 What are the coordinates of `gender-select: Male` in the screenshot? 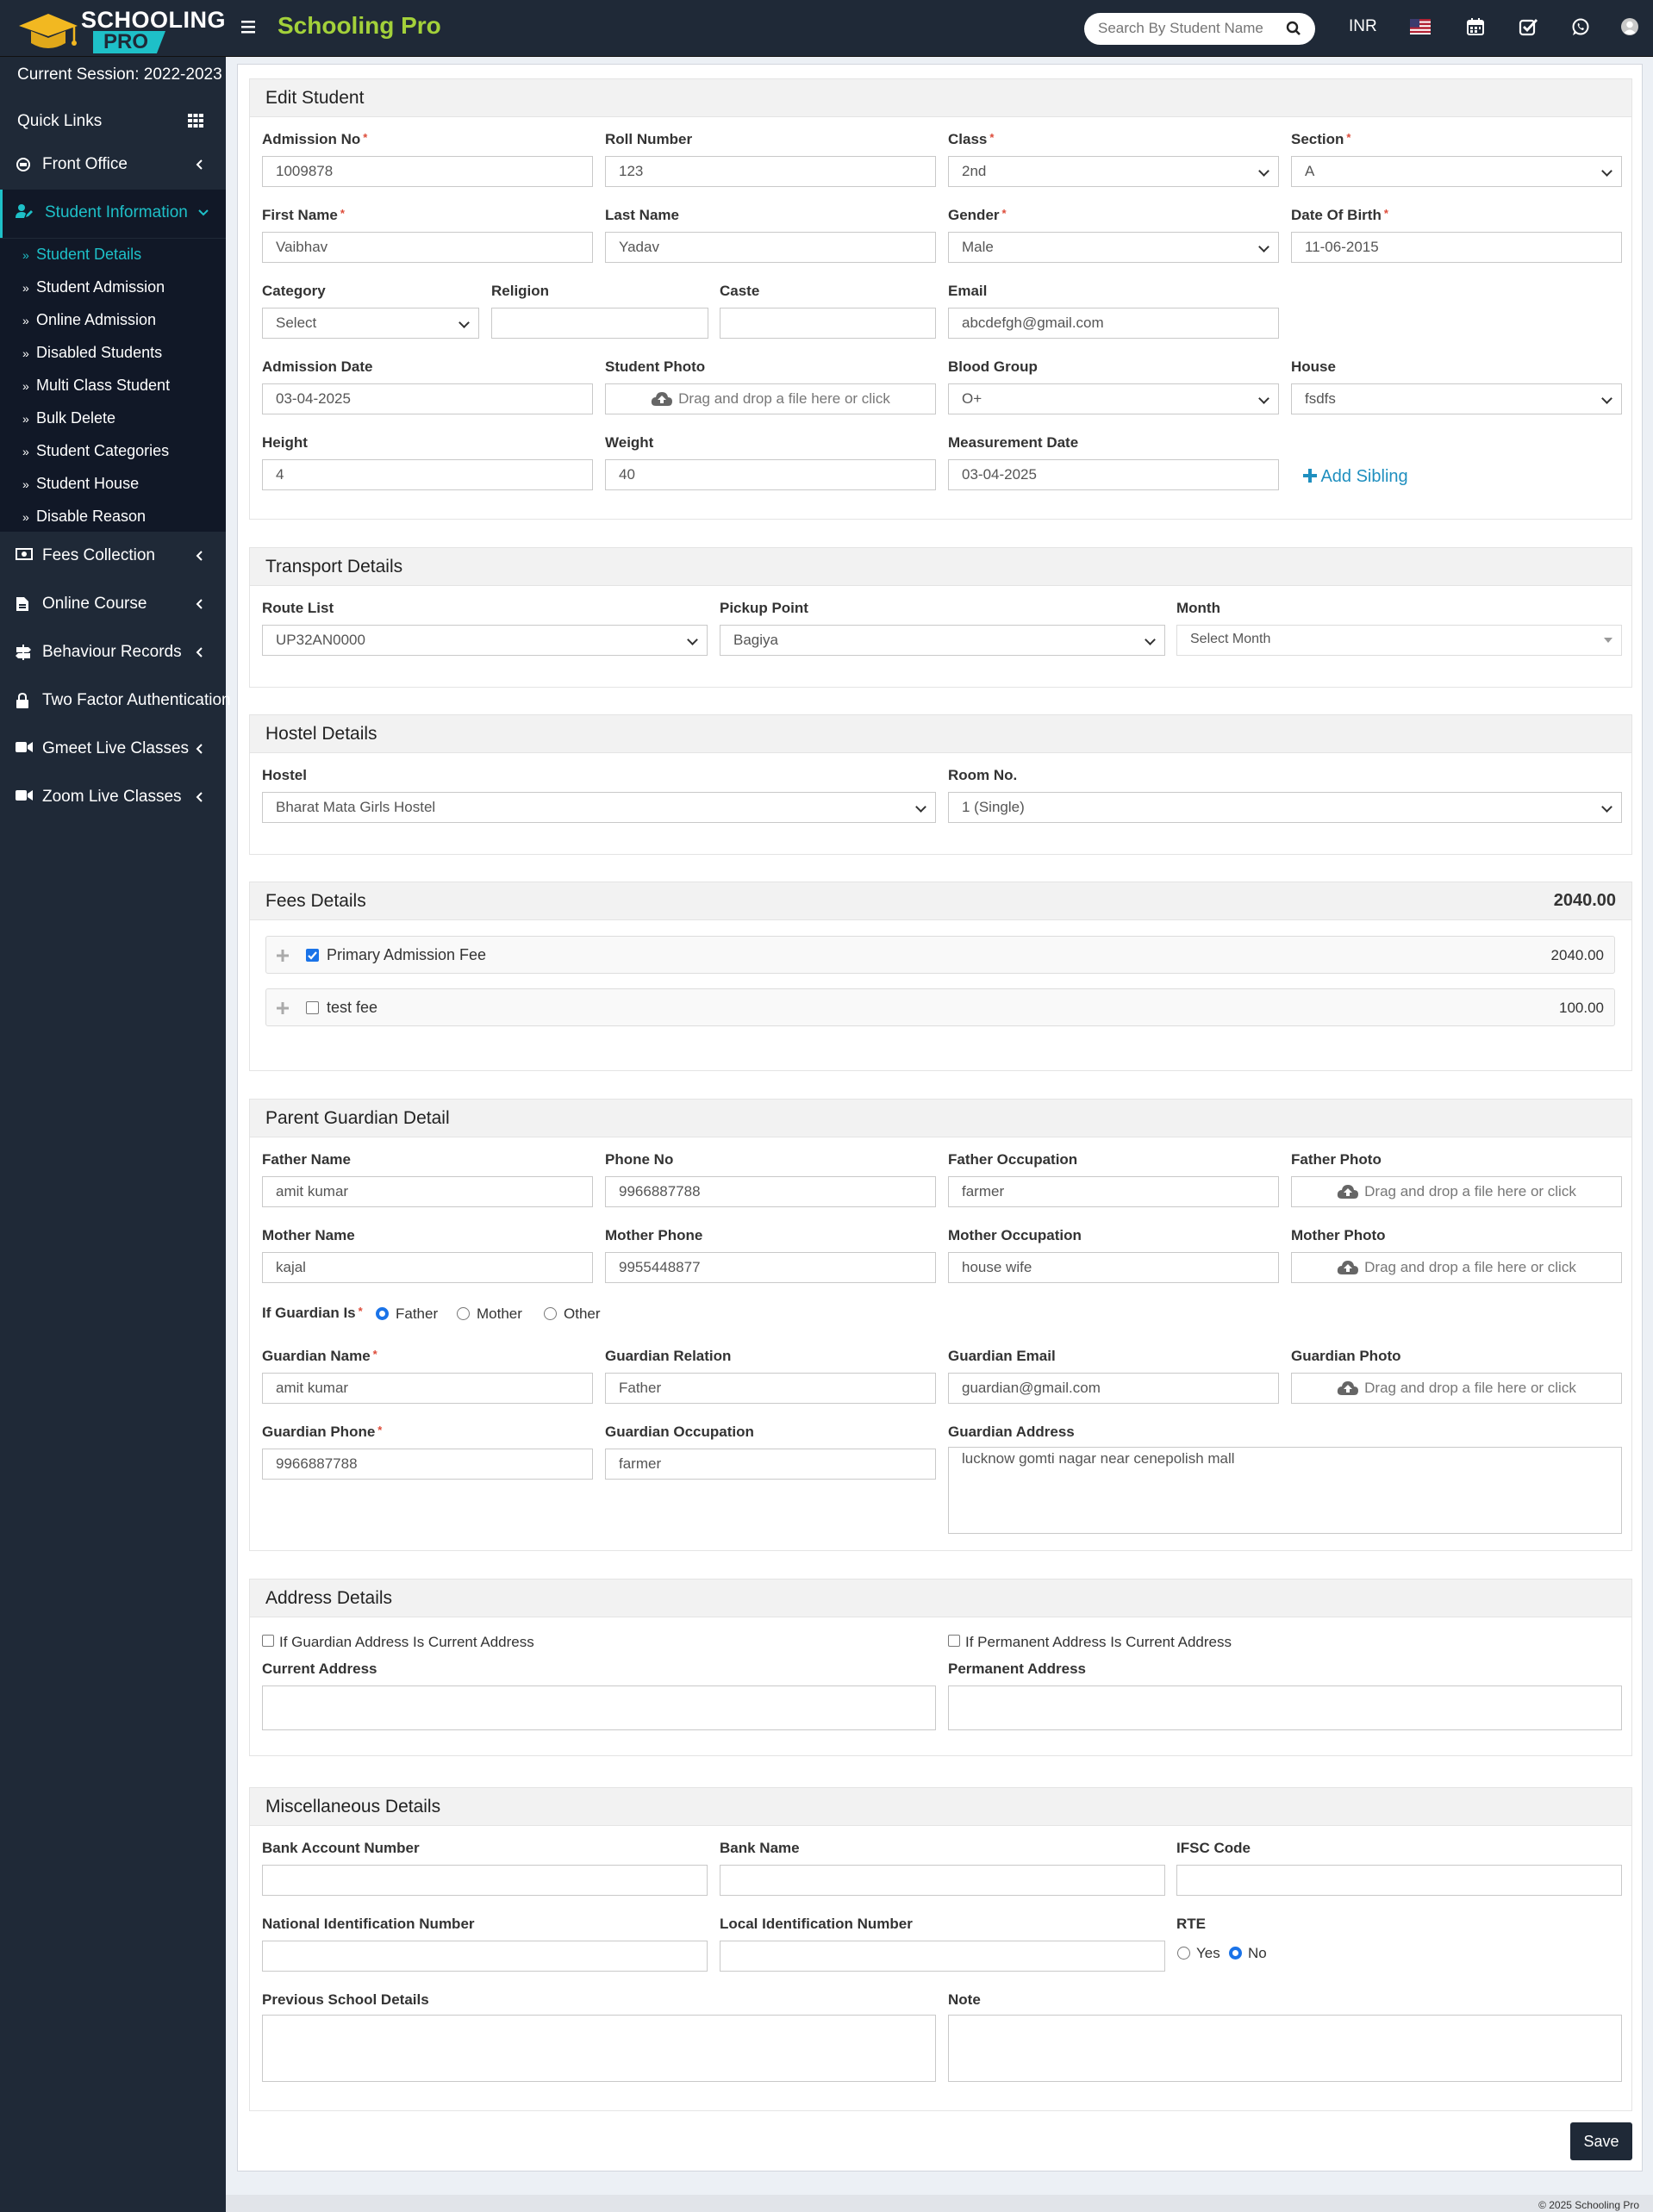 It's located at (1113, 247).